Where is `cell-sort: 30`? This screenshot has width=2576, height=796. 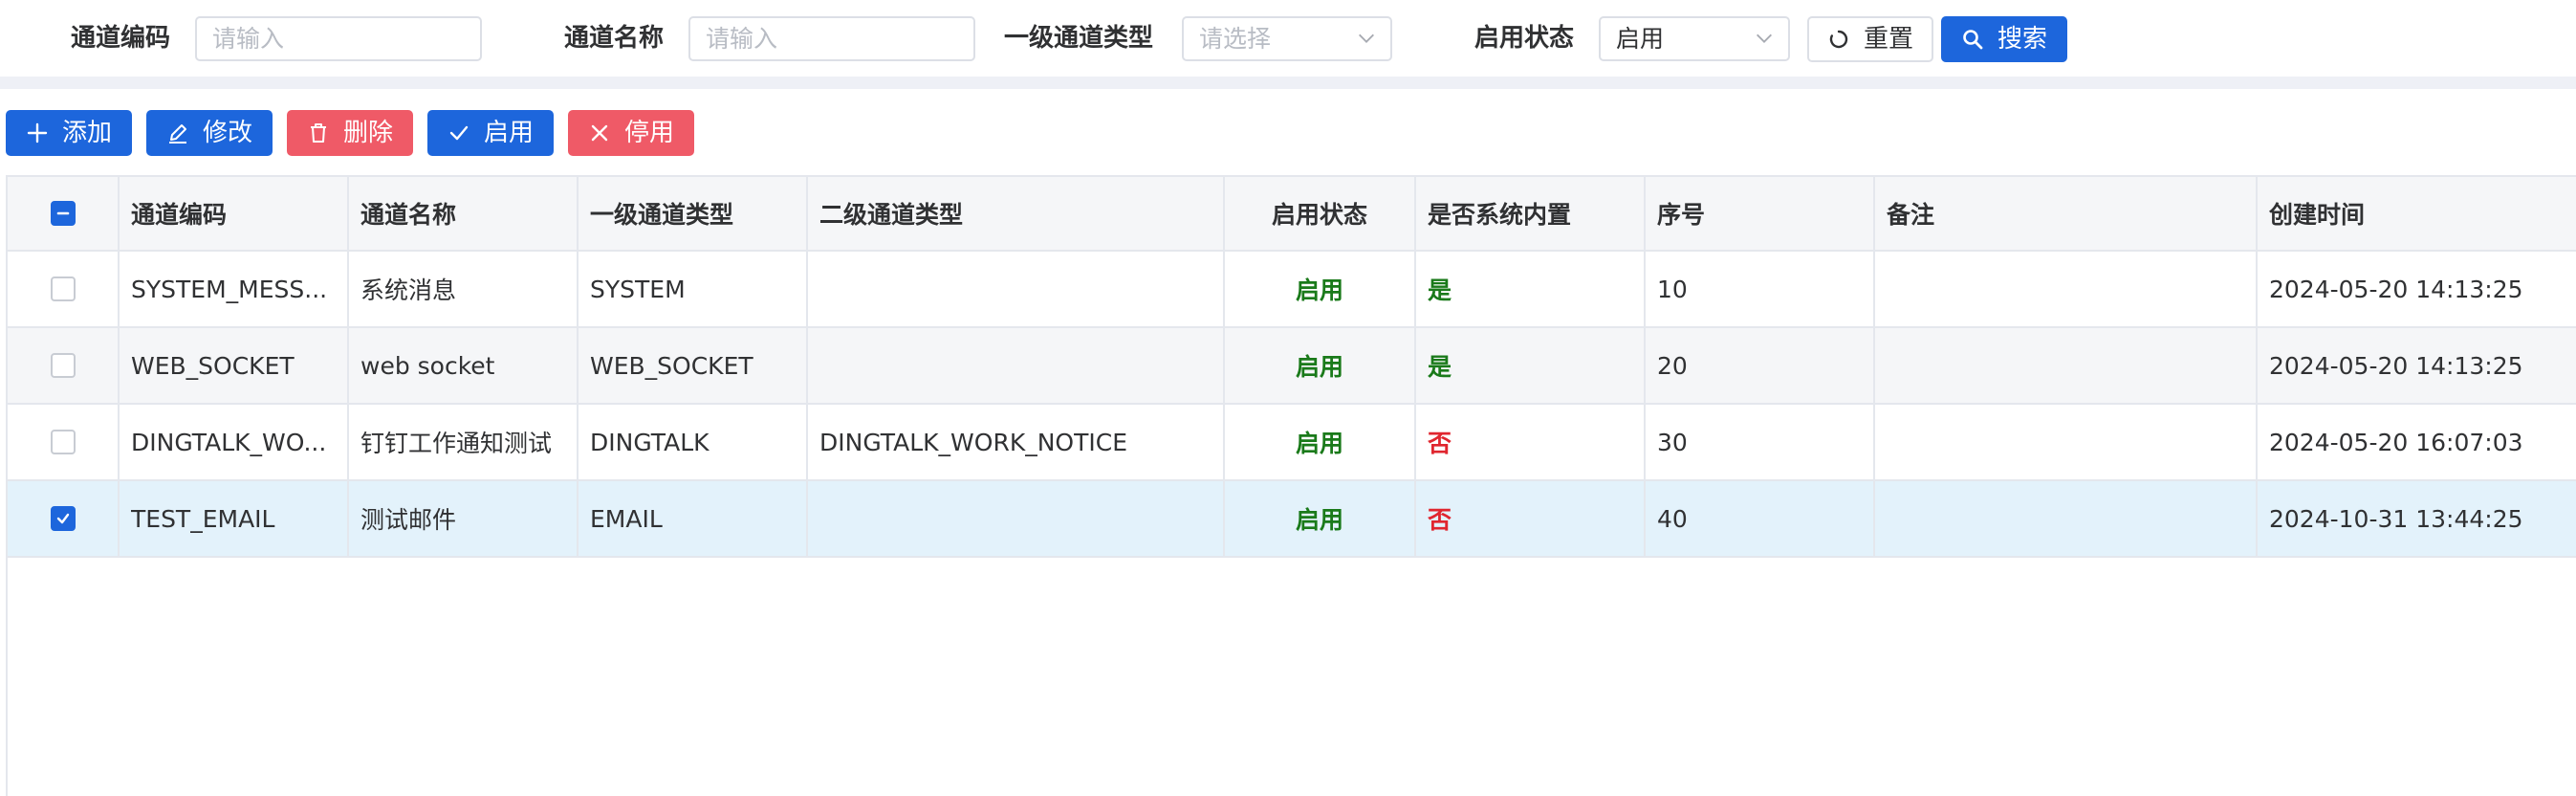
cell-sort: 30 is located at coordinates (1760, 442).